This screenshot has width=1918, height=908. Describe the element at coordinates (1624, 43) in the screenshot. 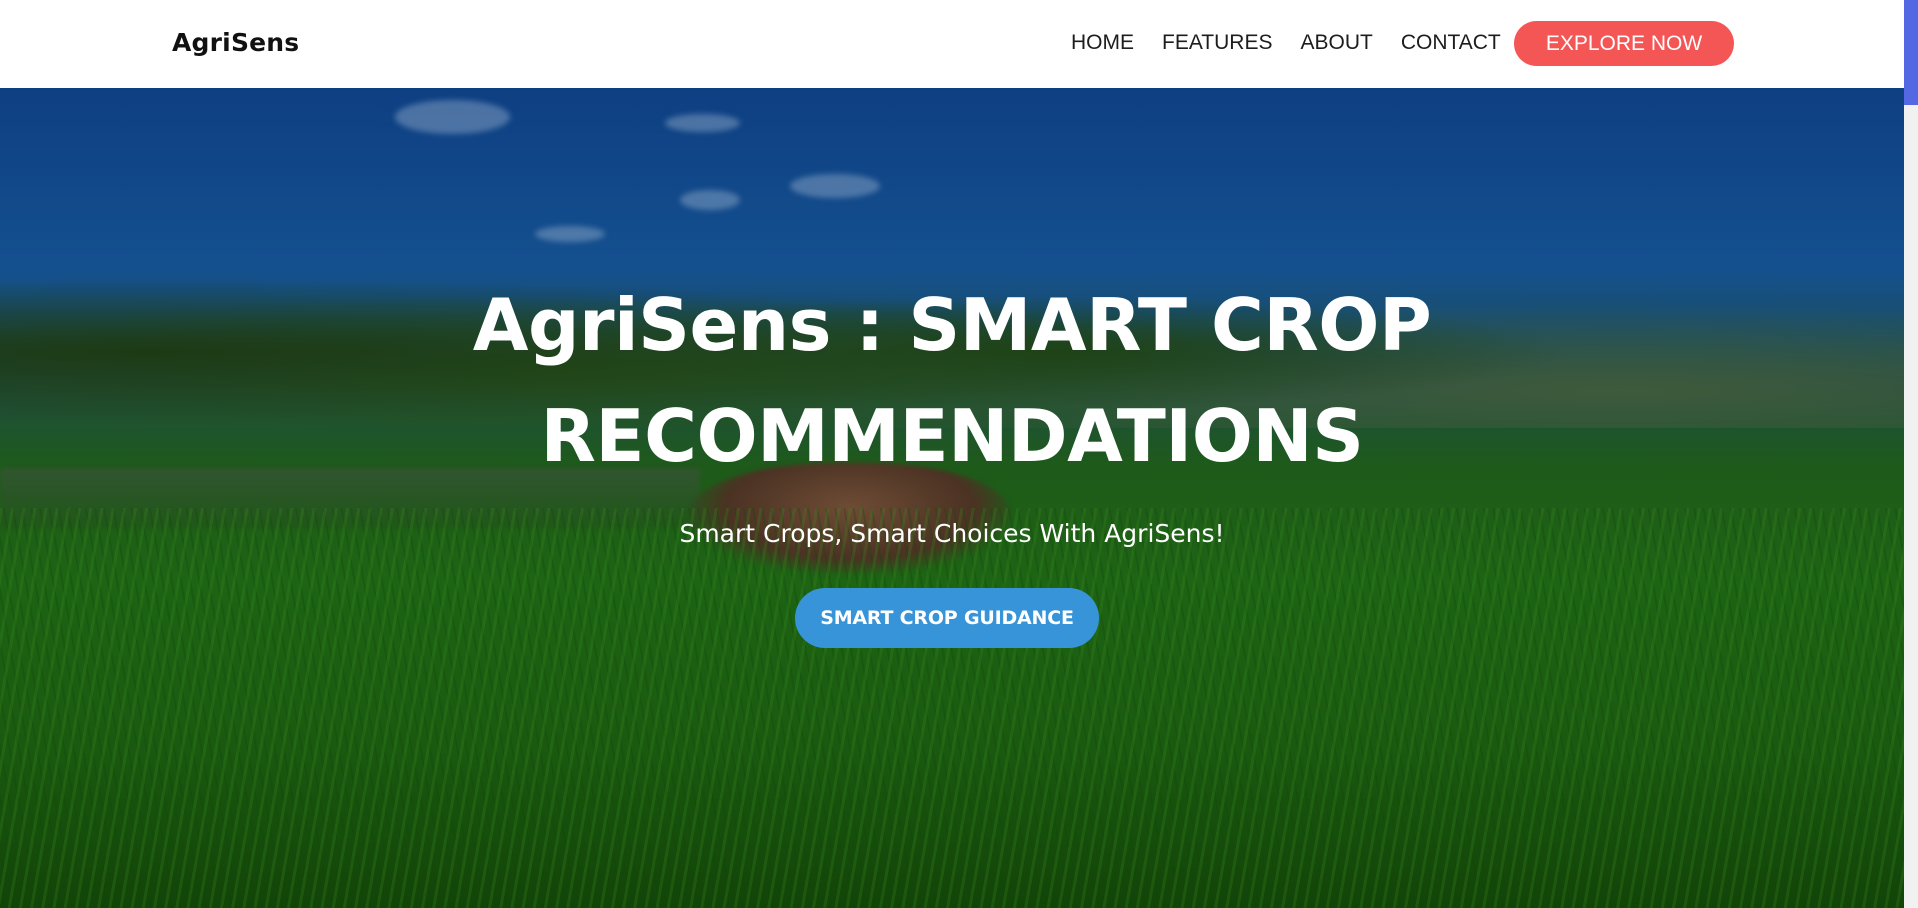

I see `explore-now-button: EXPLORE NOW` at that location.